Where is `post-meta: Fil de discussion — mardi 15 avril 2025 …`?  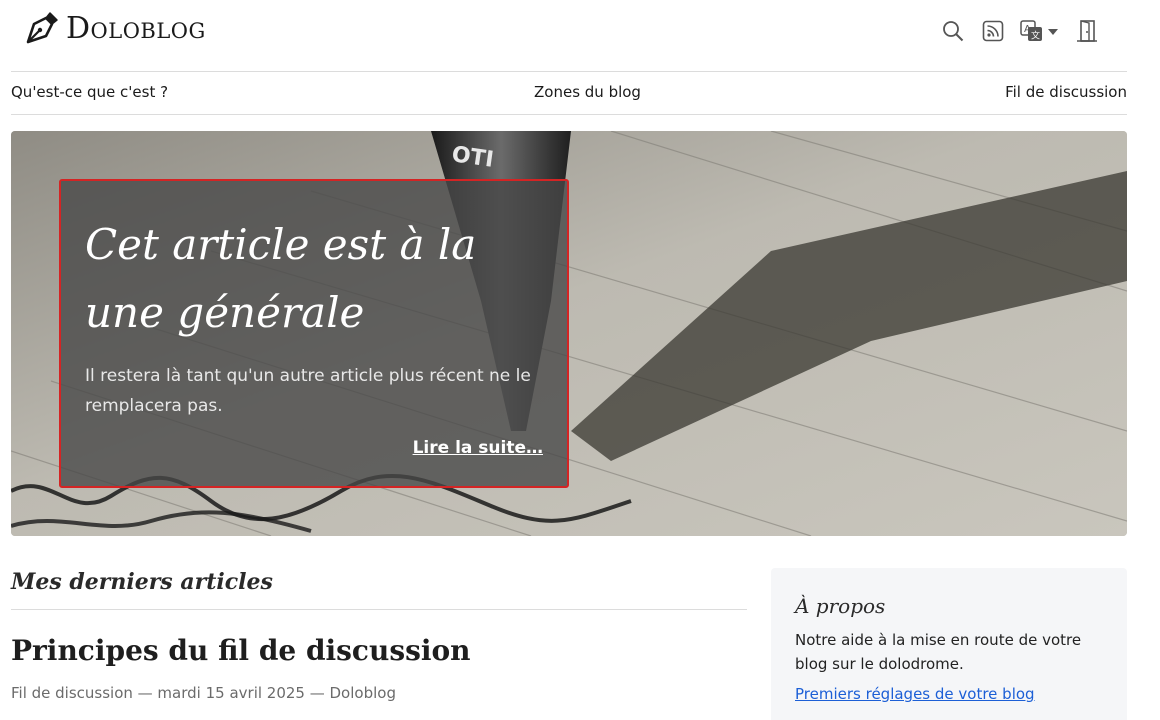
post-meta: Fil de discussion — mardi 15 avril 2025 … is located at coordinates (203, 693).